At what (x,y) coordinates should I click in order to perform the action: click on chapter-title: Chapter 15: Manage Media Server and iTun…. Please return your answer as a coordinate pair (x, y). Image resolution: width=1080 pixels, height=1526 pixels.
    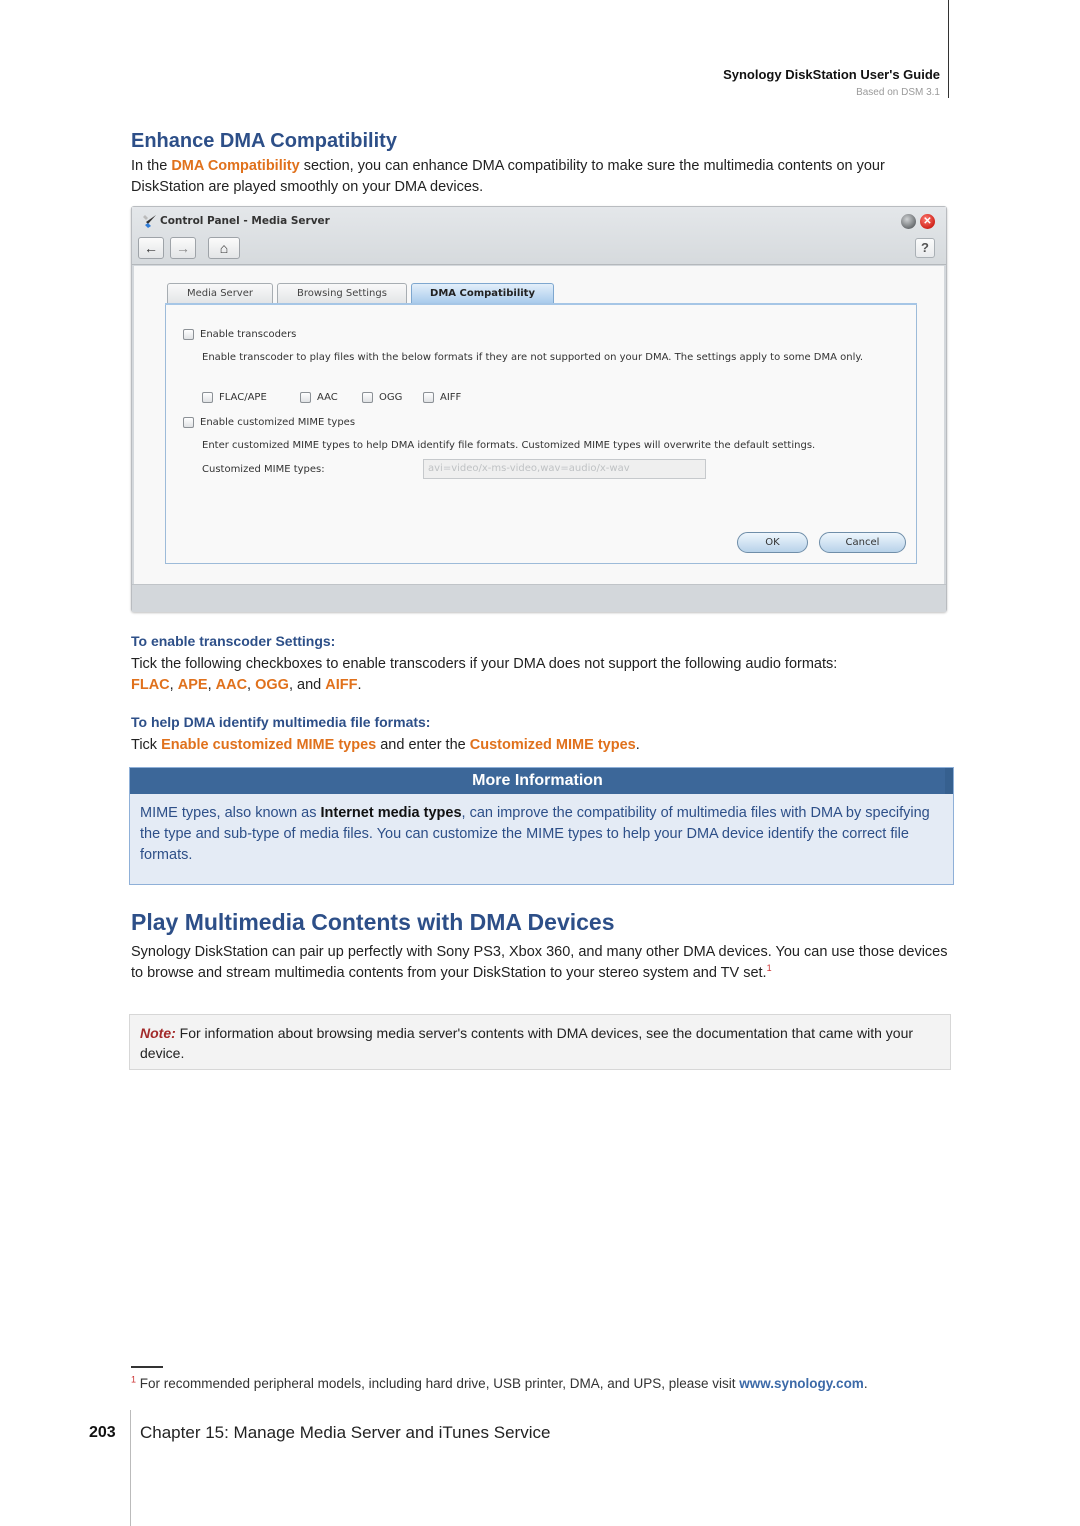
    Looking at the image, I should click on (345, 1432).